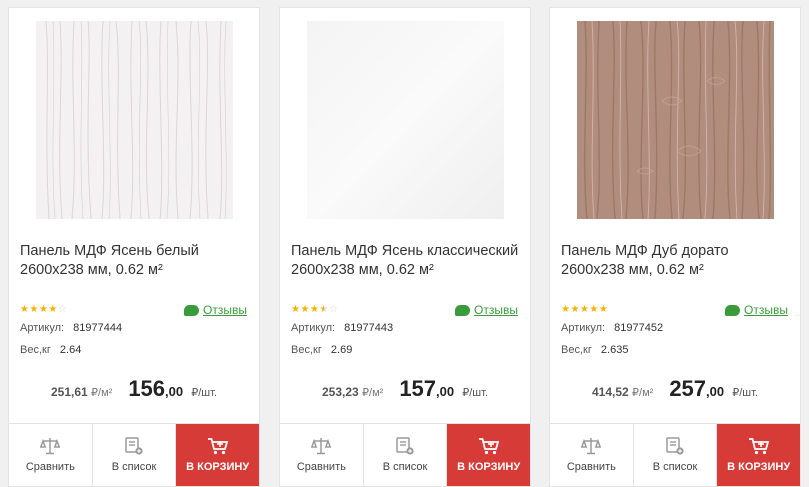  What do you see at coordinates (418, 388) in the screenshot?
I see `price-int: 157` at bounding box center [418, 388].